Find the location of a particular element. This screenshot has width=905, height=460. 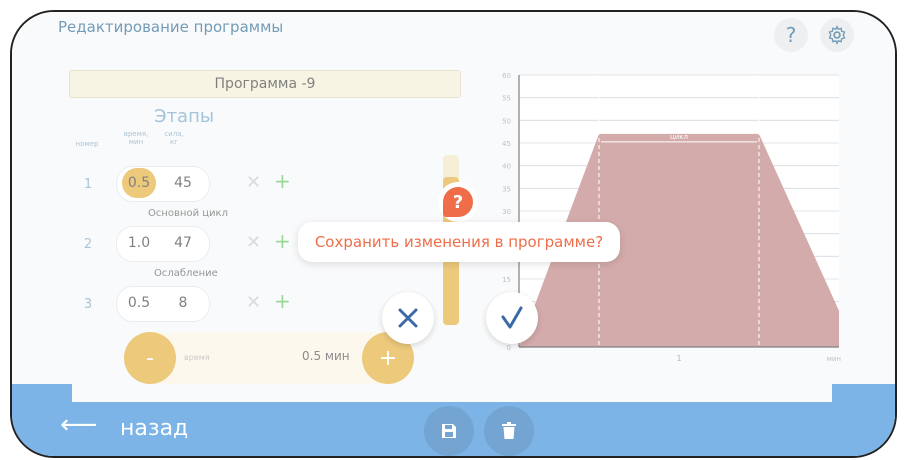

close-icon is located at coordinates (408, 318).